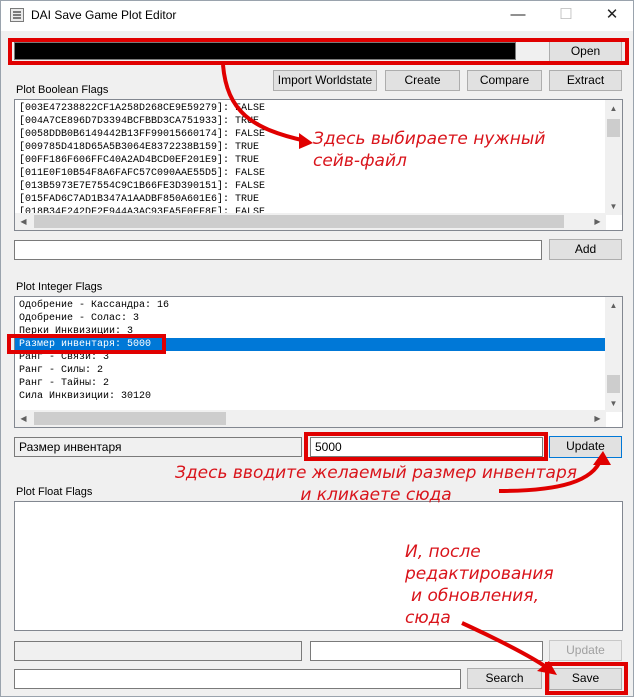 Image resolution: width=634 pixels, height=697 pixels. I want to click on file-annotation: Здесь выбираете нужный сейв-файл, so click(429, 150).